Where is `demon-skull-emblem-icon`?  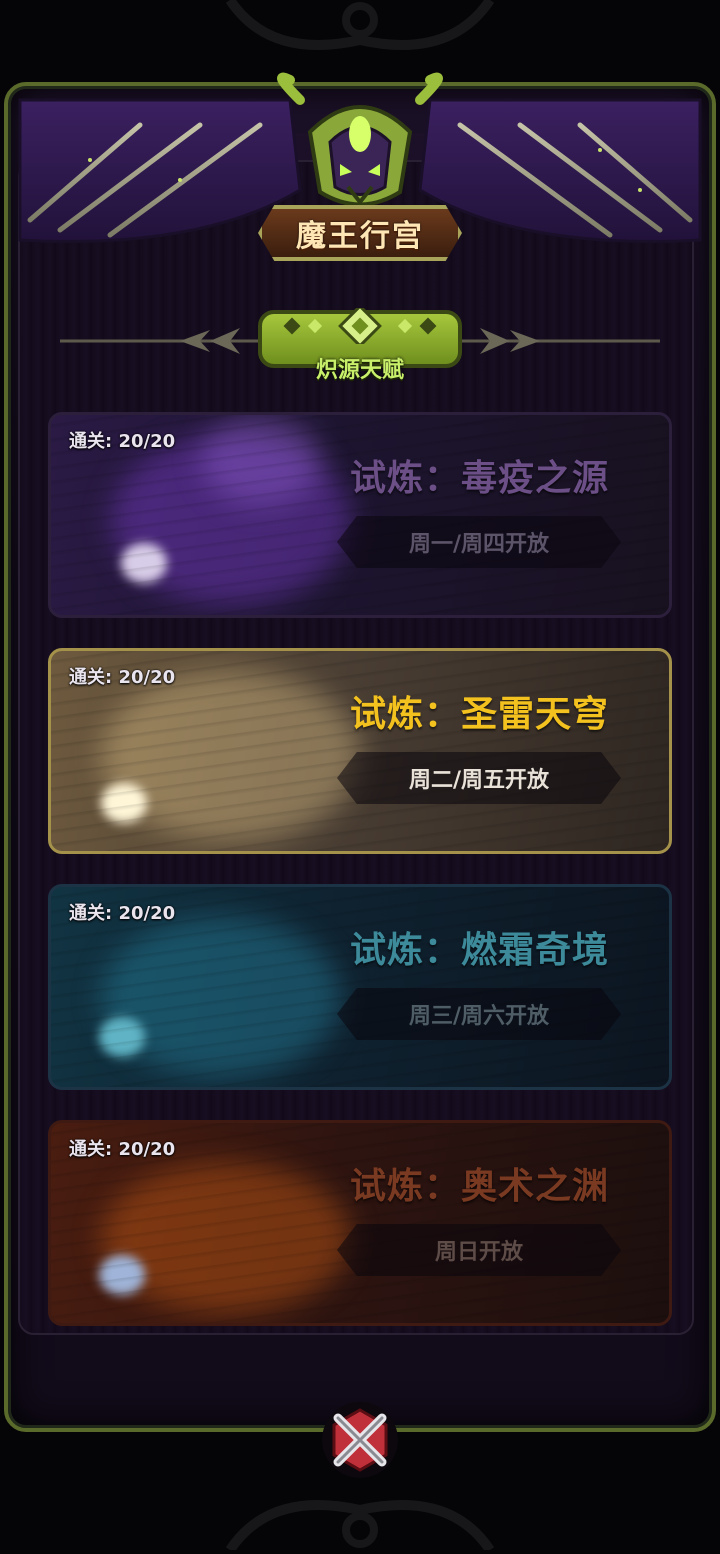
demon-skull-emblem-icon is located at coordinates (360, 156).